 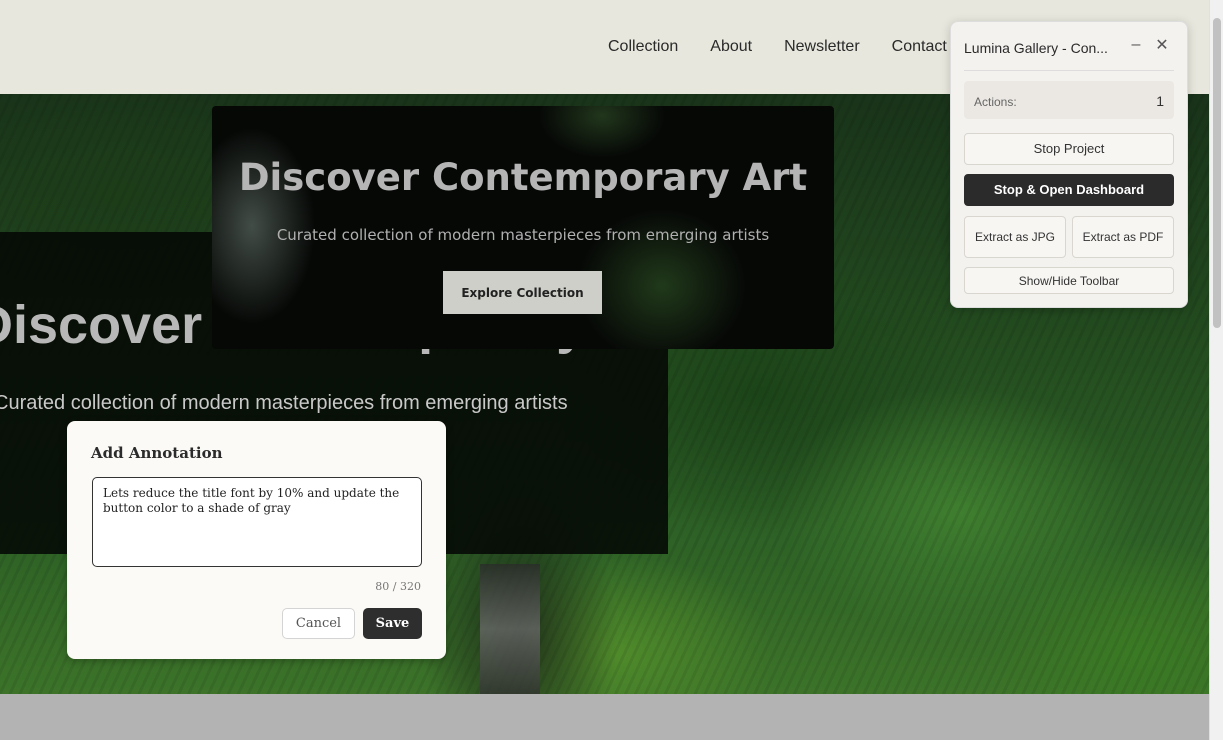 I want to click on save-button: Save, so click(x=392, y=623).